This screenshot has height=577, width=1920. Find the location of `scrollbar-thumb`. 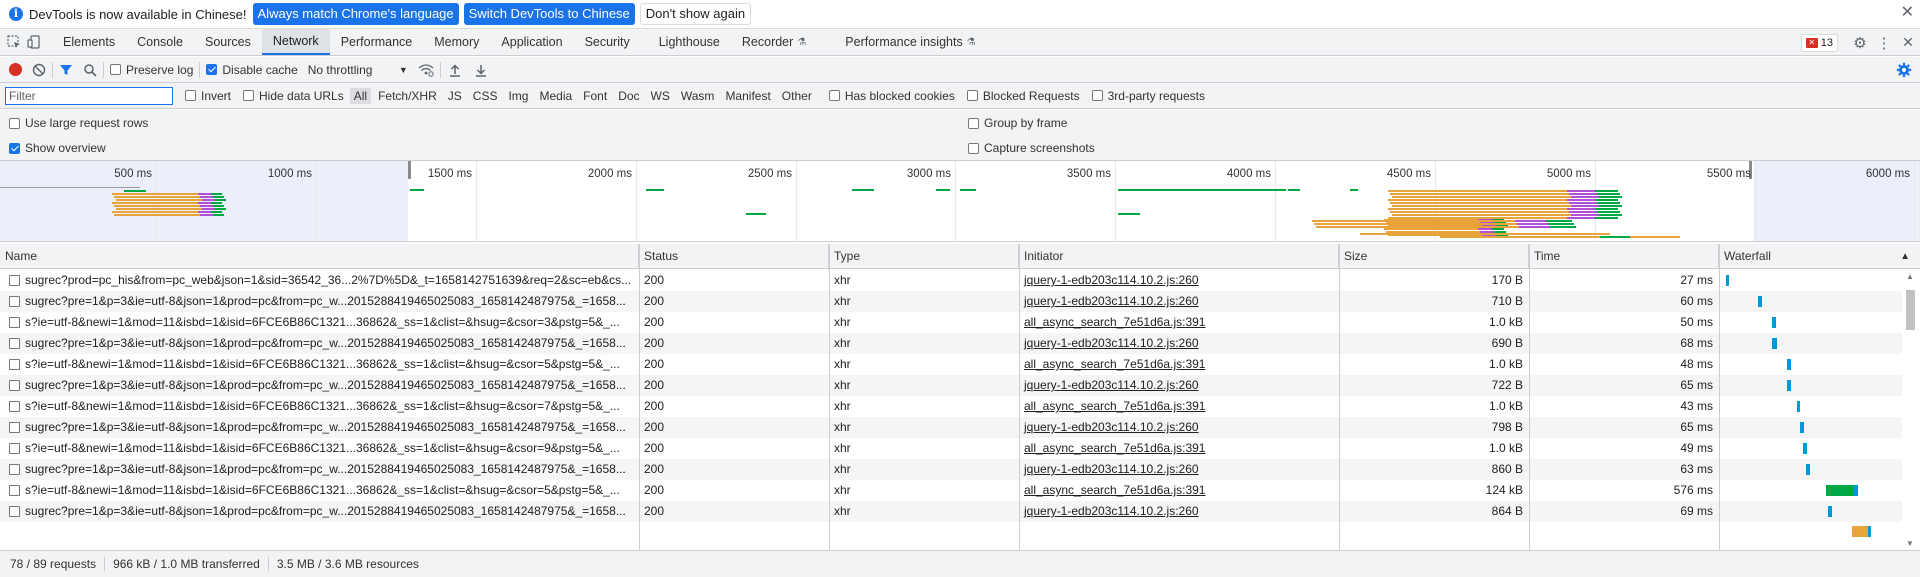

scrollbar-thumb is located at coordinates (1910, 310).